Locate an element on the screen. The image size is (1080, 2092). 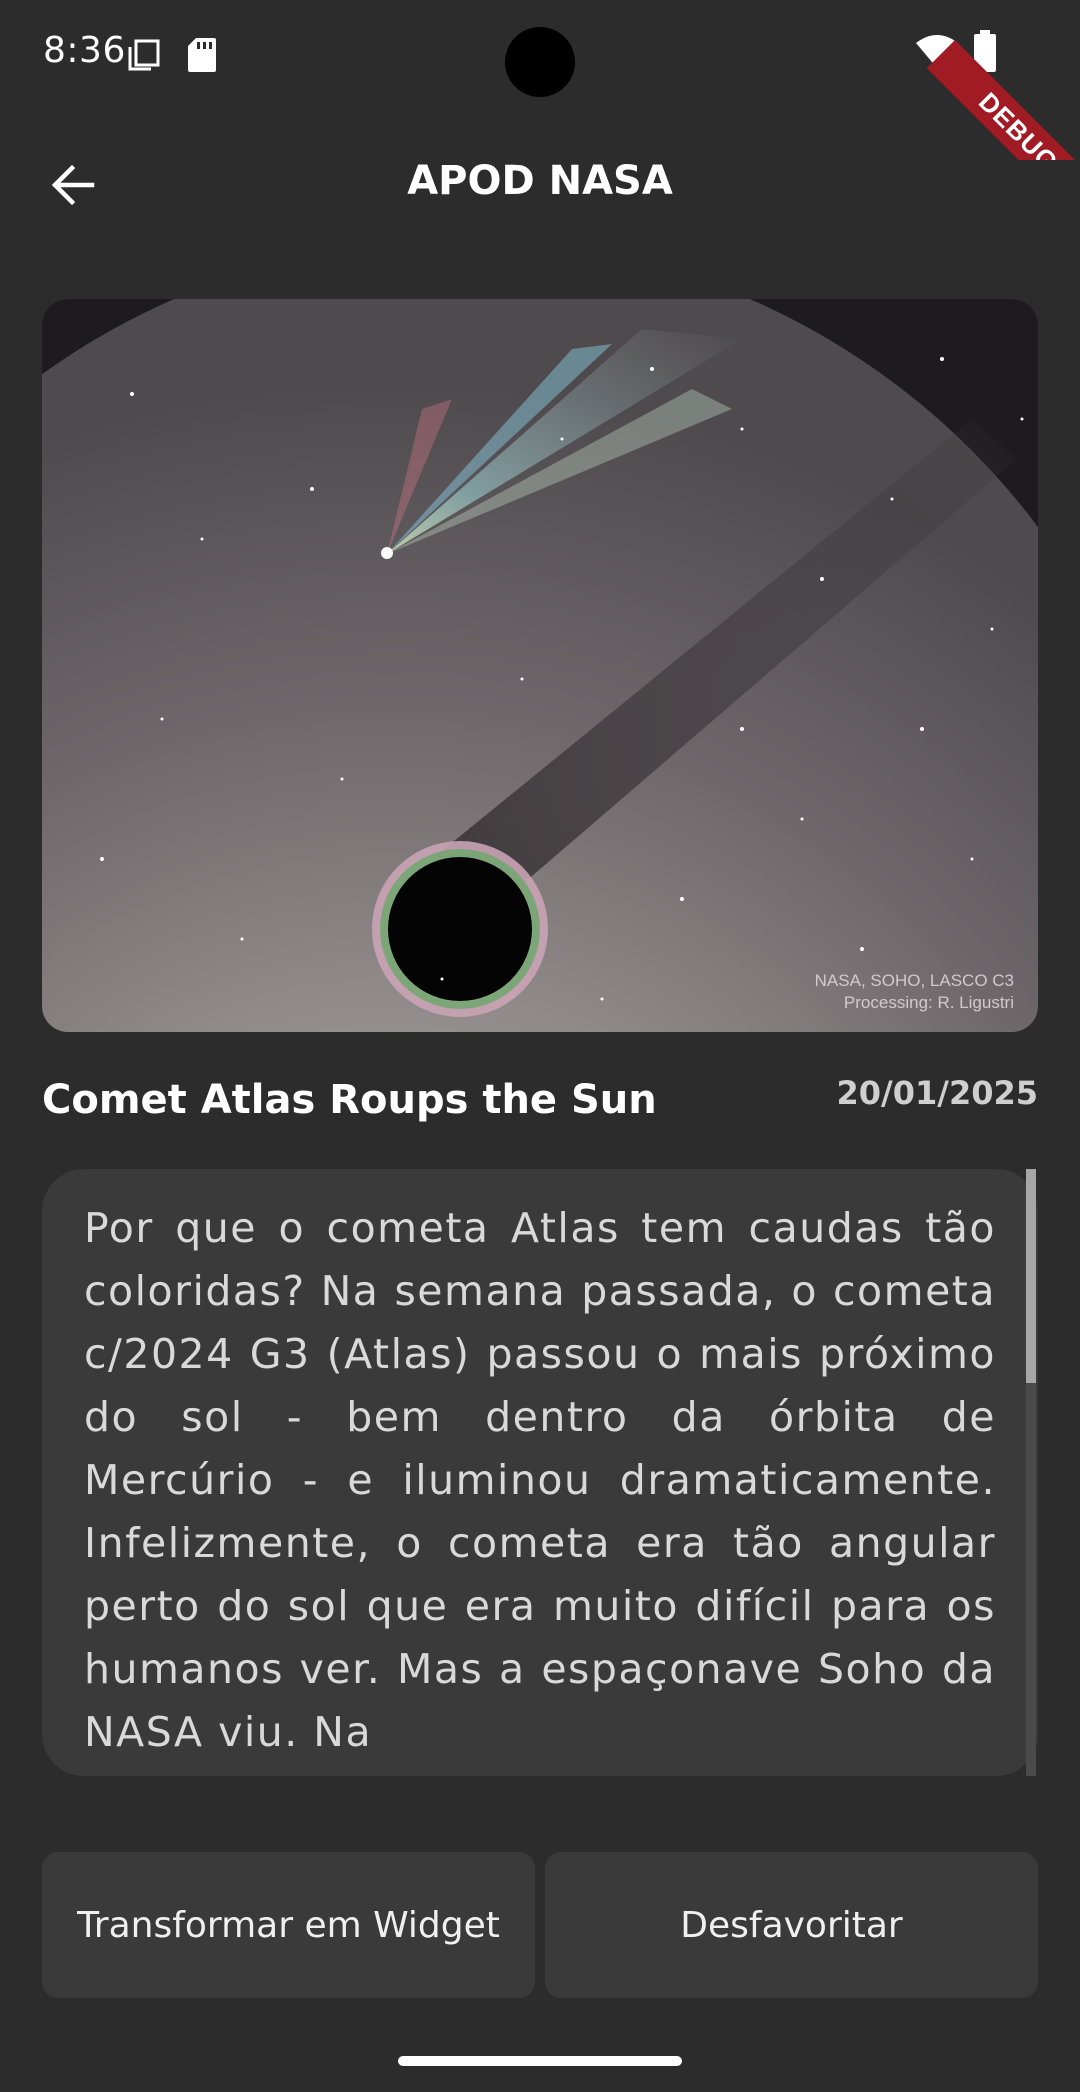
transform-widget-button-label: Transformar em Widget is located at coordinates (288, 1925).